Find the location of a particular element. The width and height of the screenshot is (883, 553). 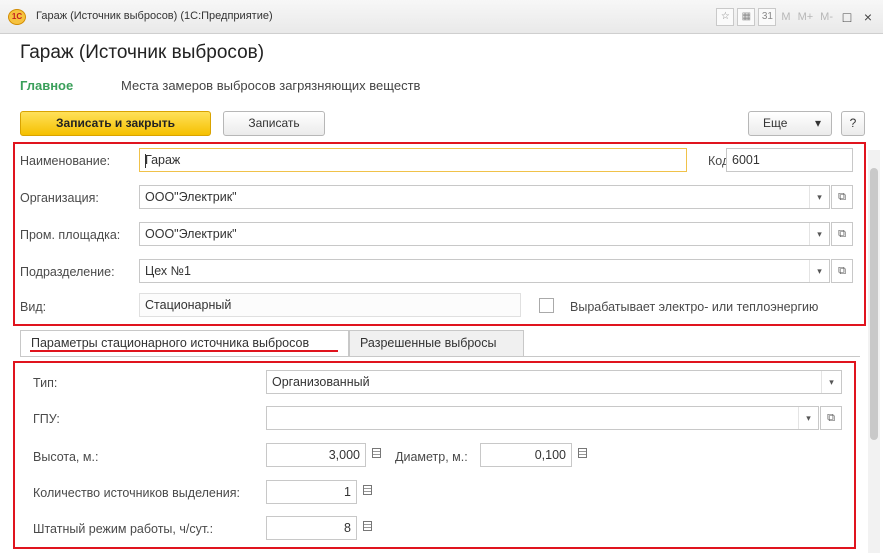

source-count-input: 1 is located at coordinates (311, 492).